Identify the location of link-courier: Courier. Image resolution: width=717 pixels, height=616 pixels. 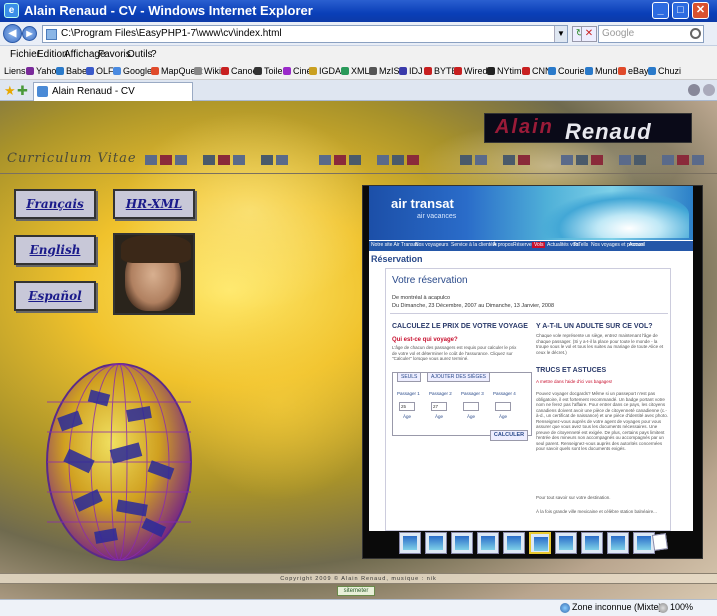
(568, 71).